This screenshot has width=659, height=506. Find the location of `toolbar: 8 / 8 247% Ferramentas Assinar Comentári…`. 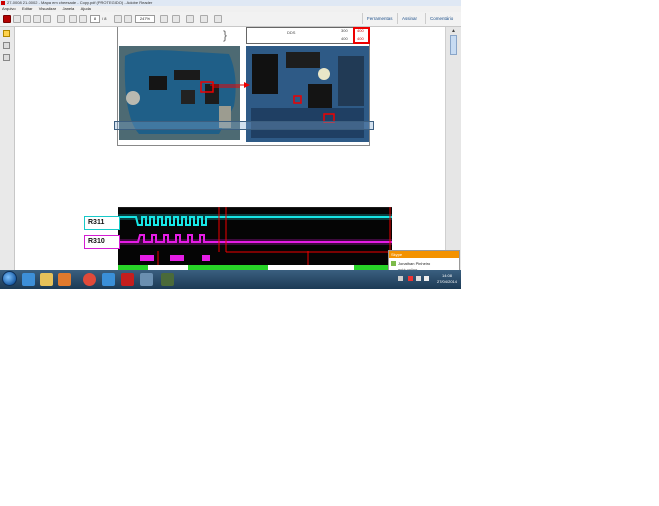

toolbar: 8 / 8 247% Ferramentas Assinar Comentári… is located at coordinates (230, 19).